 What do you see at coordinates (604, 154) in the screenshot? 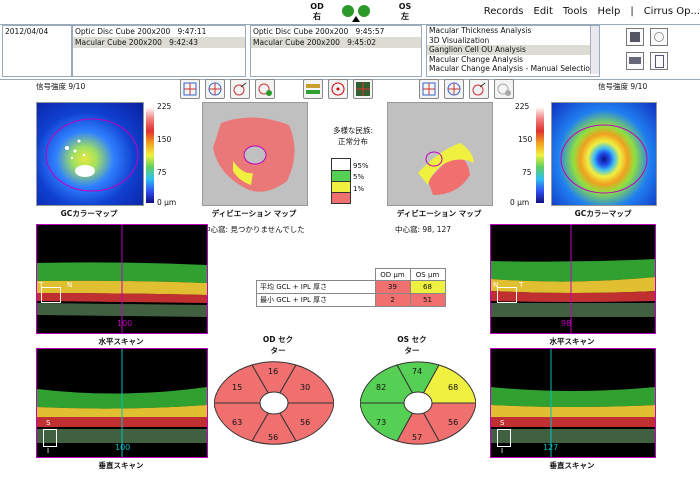
I see `os-gc-color-map` at bounding box center [604, 154].